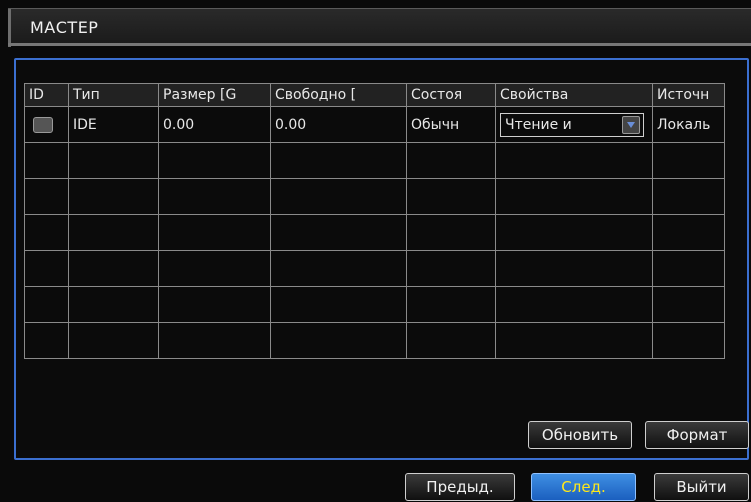 This screenshot has height=502, width=751. What do you see at coordinates (701, 487) in the screenshot?
I see `exit-button: Выйти` at bounding box center [701, 487].